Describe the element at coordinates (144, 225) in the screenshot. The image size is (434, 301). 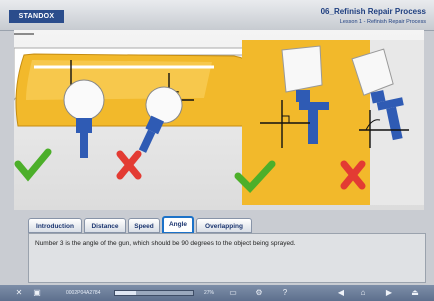
I see `tab-speed: Speed` at that location.